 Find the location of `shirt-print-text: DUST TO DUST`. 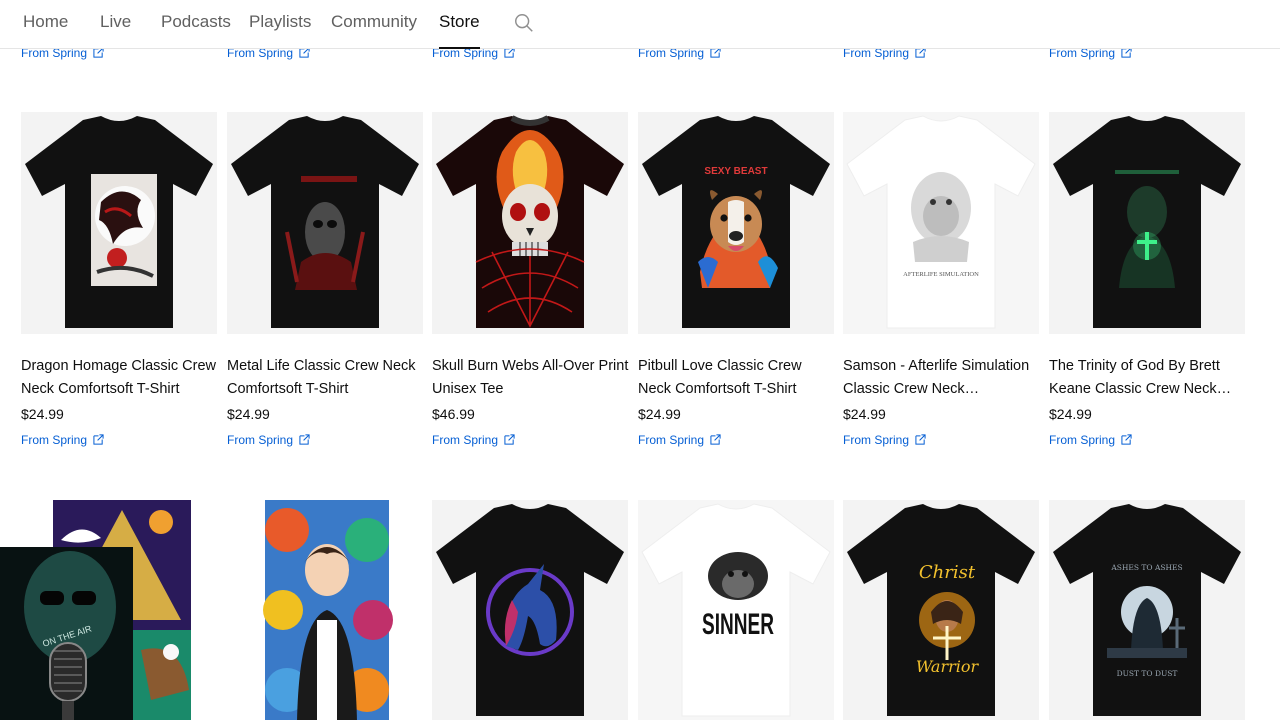

shirt-print-text: DUST TO DUST is located at coordinates (1147, 673).